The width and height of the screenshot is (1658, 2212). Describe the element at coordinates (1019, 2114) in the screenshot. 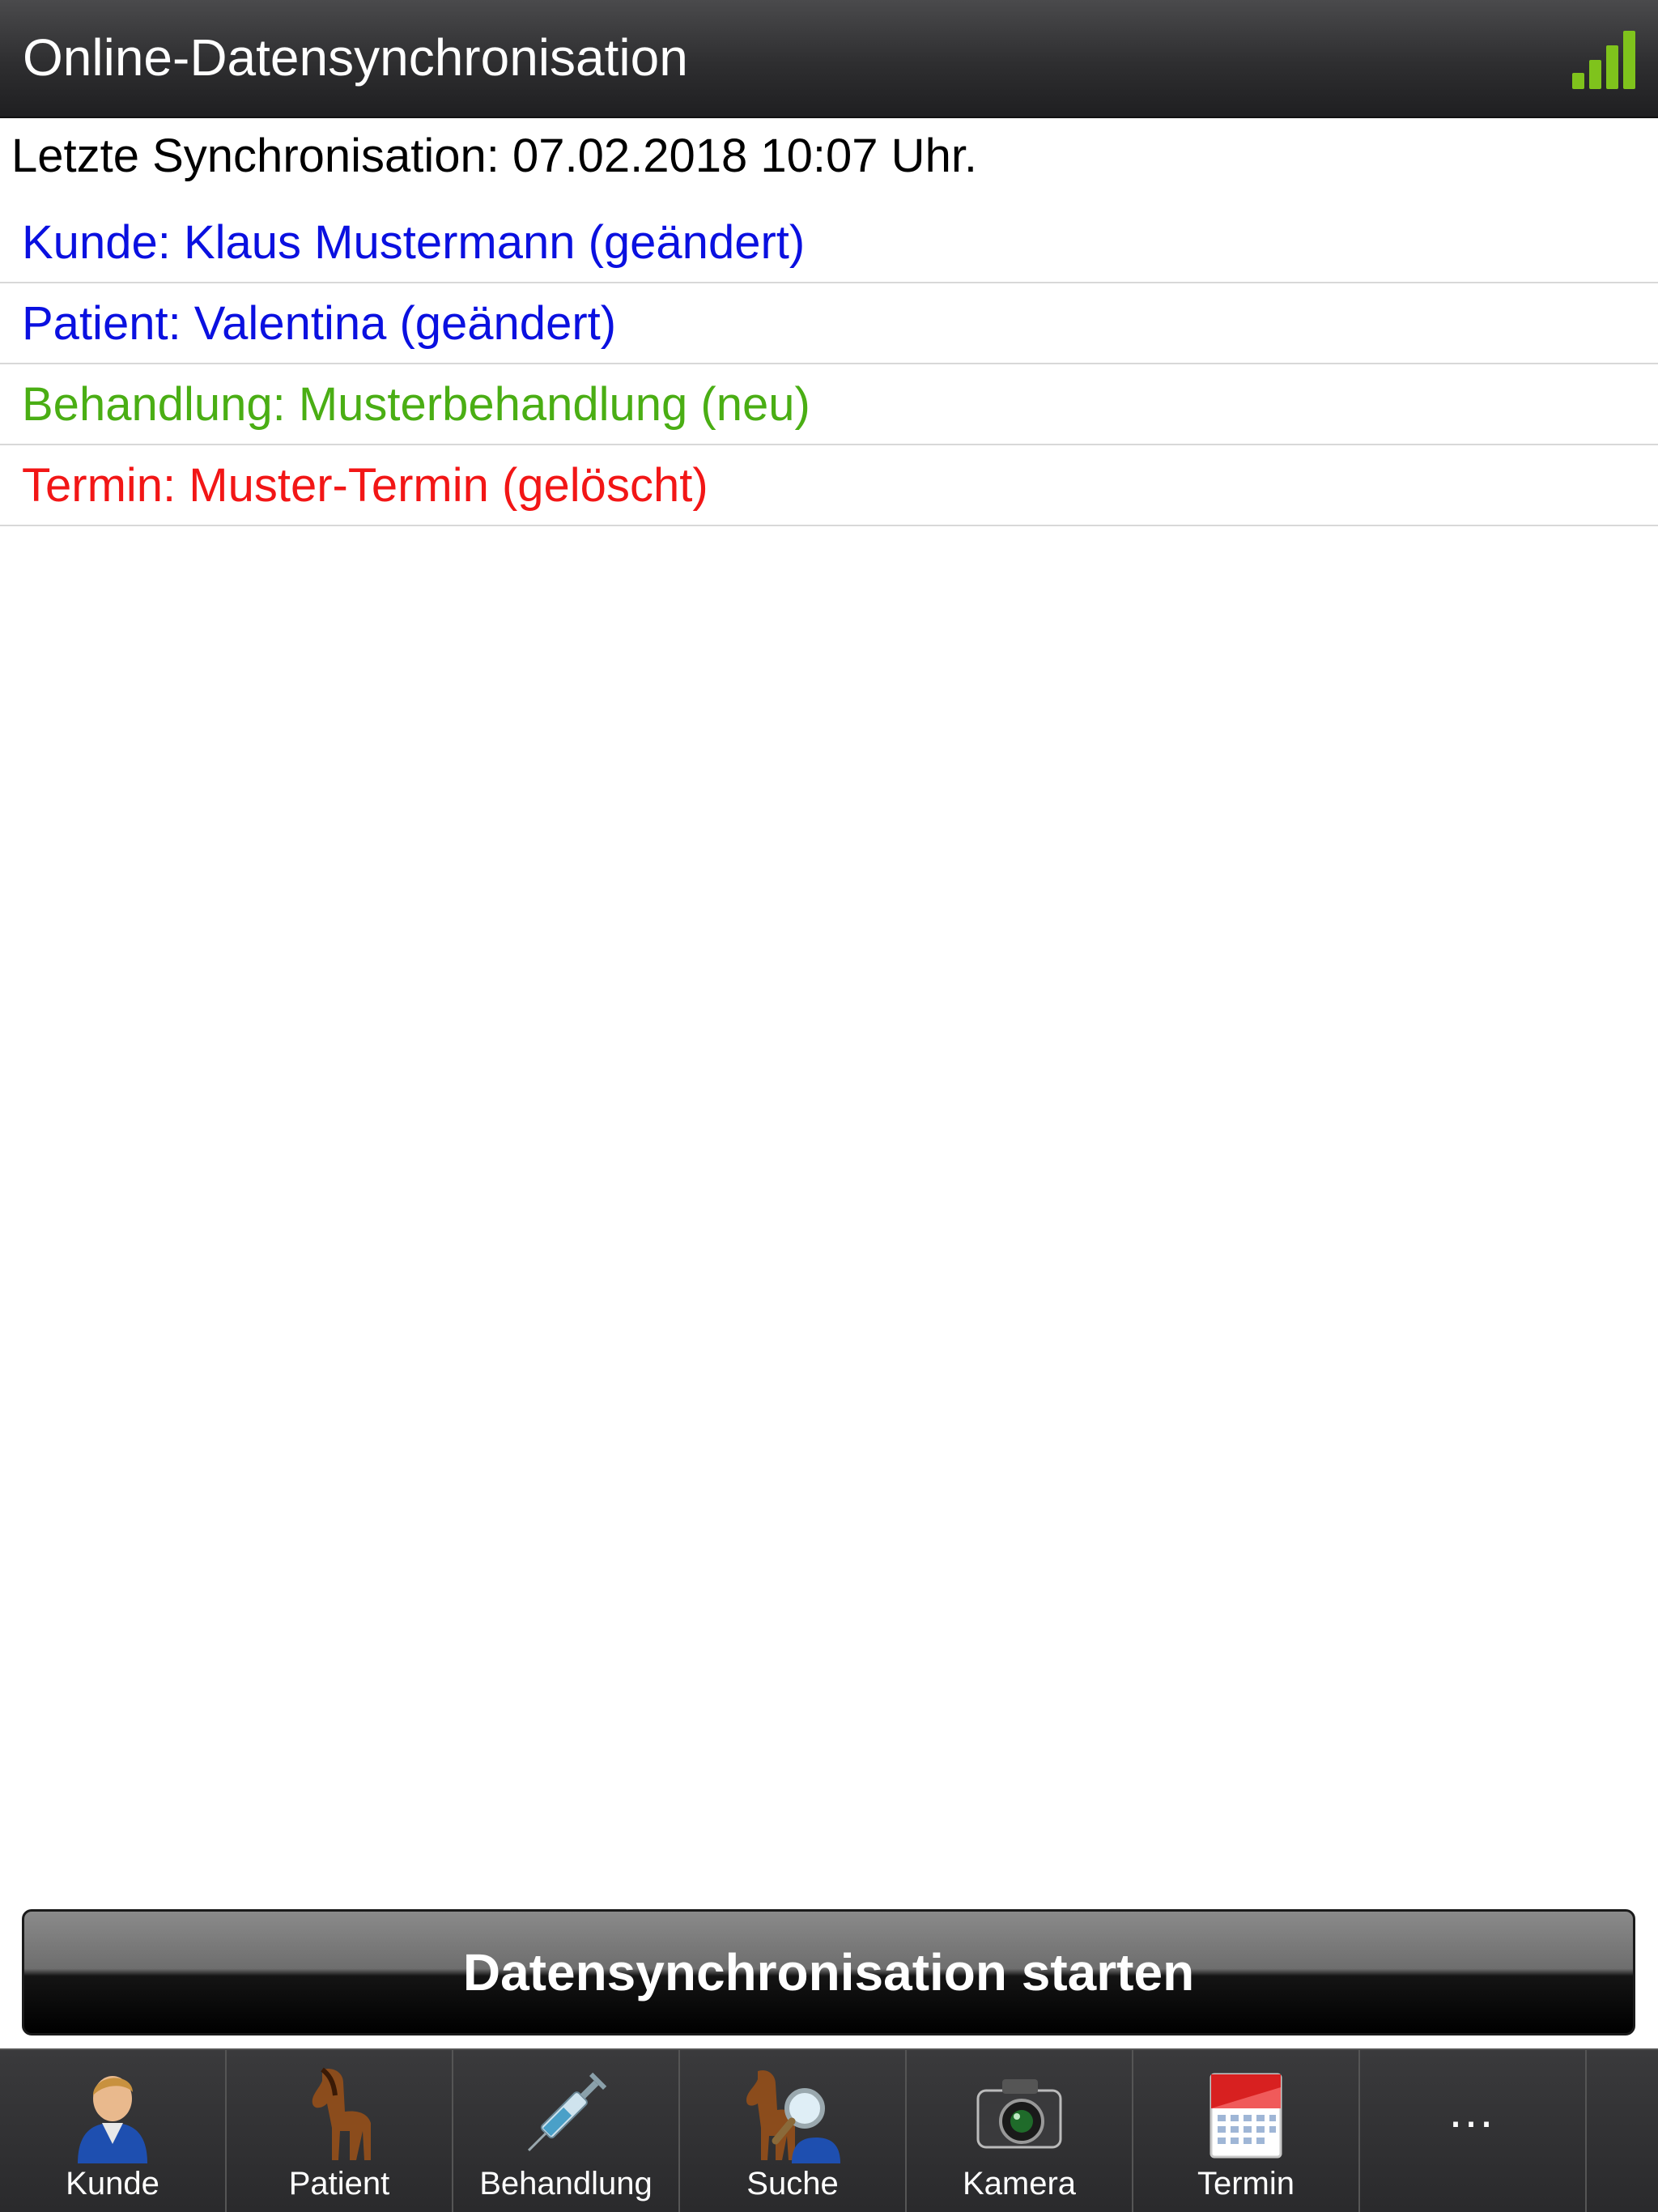

I see `camera-icon` at that location.